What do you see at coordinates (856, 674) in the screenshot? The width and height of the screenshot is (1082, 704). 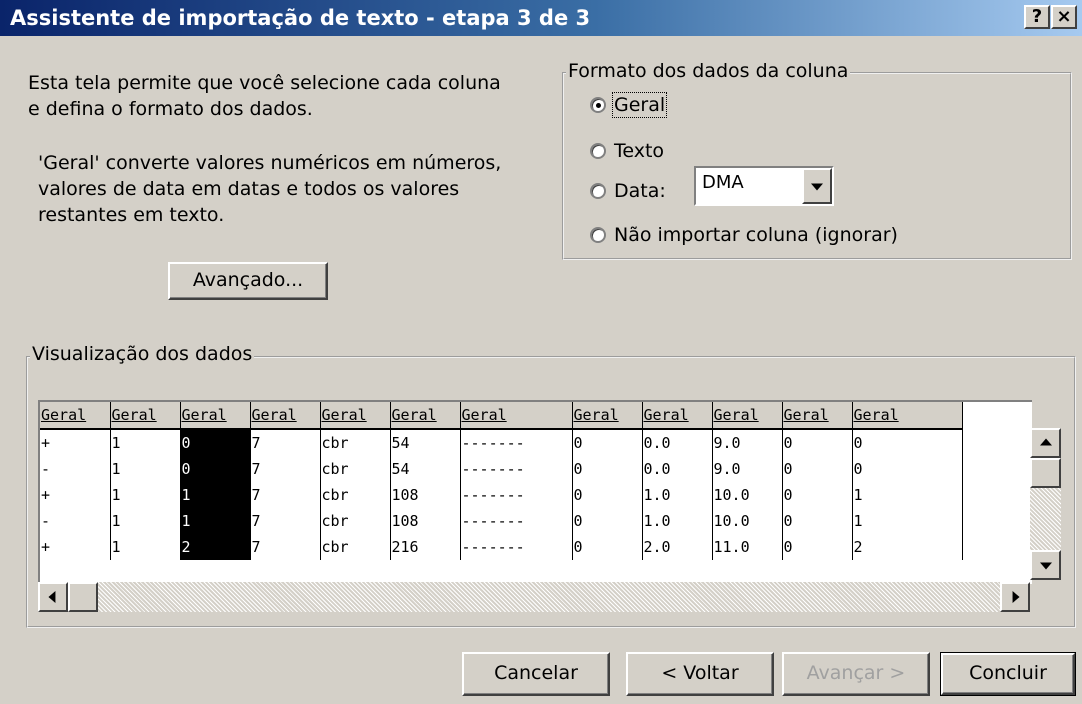 I see `next-button: Avançar >` at bounding box center [856, 674].